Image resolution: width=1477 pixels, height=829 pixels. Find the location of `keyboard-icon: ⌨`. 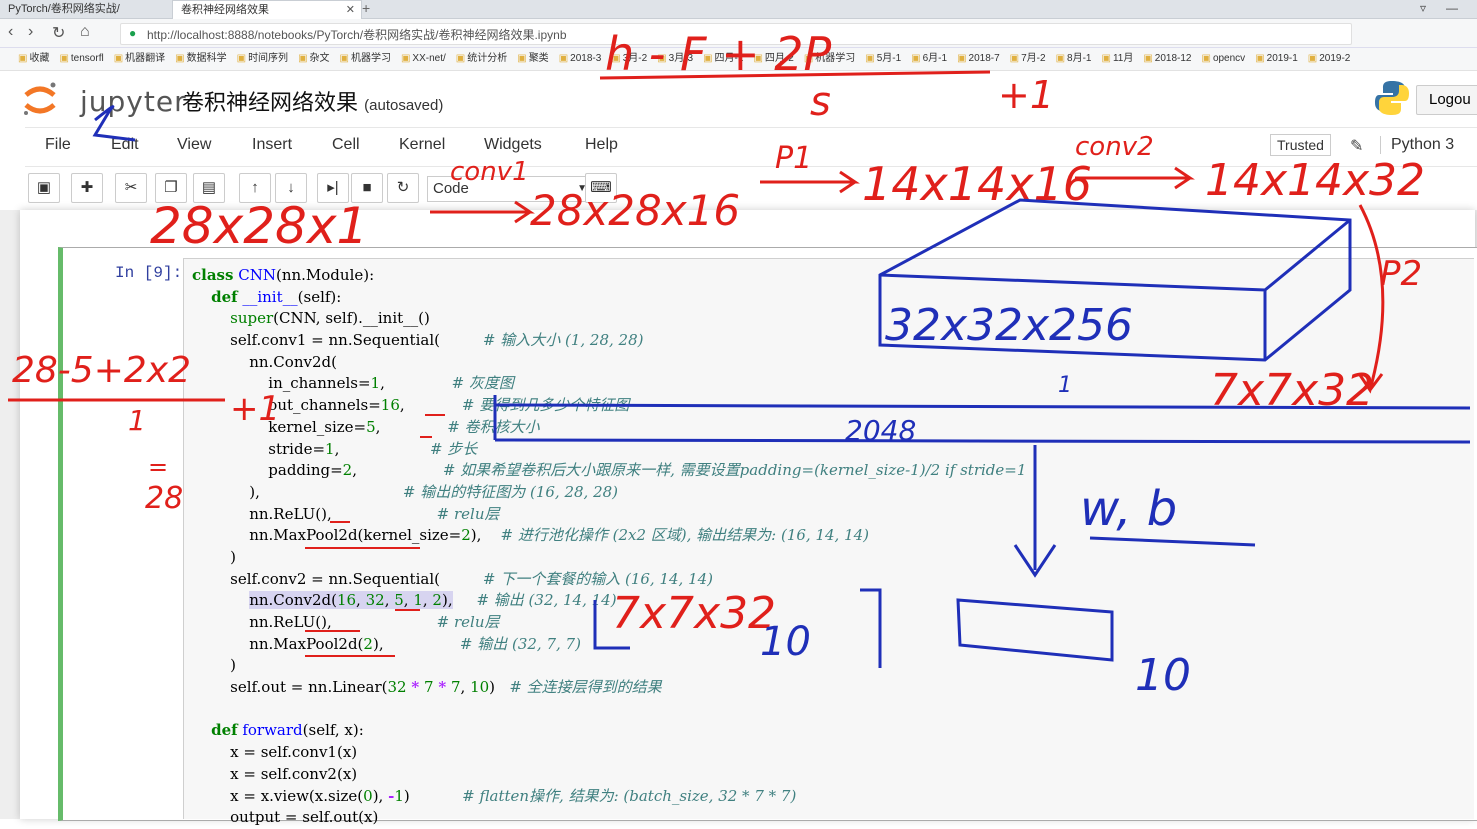

keyboard-icon: ⌨ is located at coordinates (601, 187).